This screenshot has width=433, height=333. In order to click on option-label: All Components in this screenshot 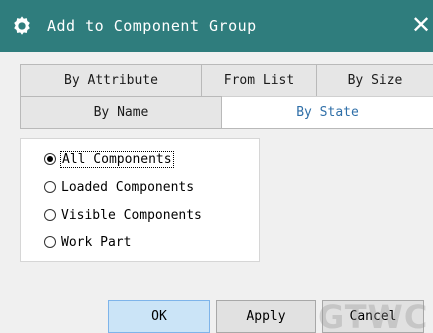, I will do `click(117, 159)`.